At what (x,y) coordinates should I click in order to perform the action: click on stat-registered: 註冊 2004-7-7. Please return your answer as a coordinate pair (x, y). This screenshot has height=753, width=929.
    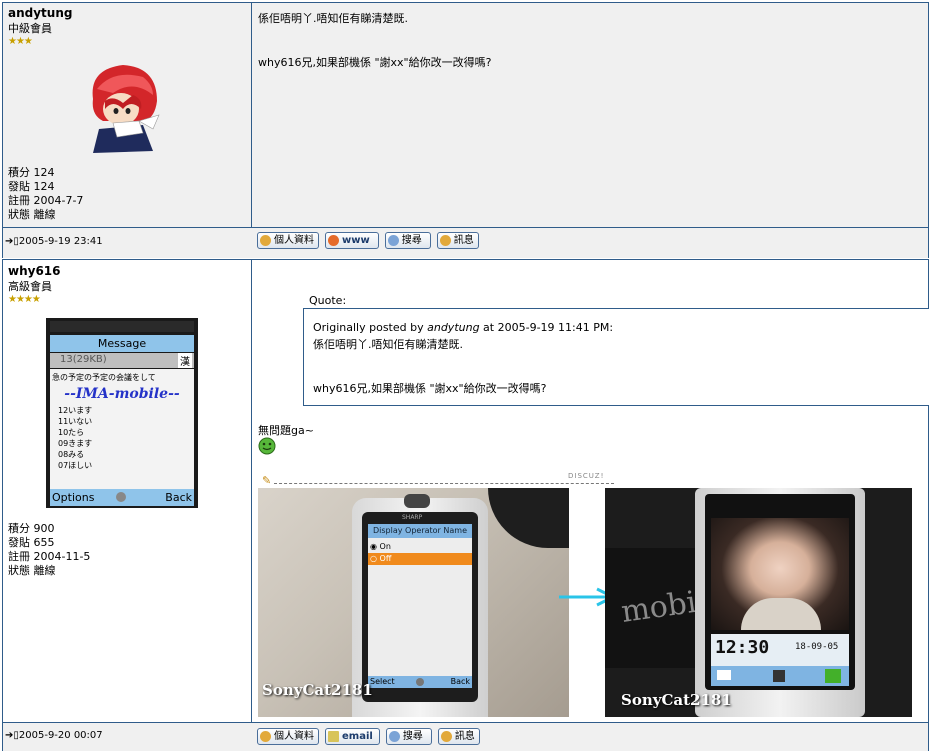
    Looking at the image, I should click on (46, 200).